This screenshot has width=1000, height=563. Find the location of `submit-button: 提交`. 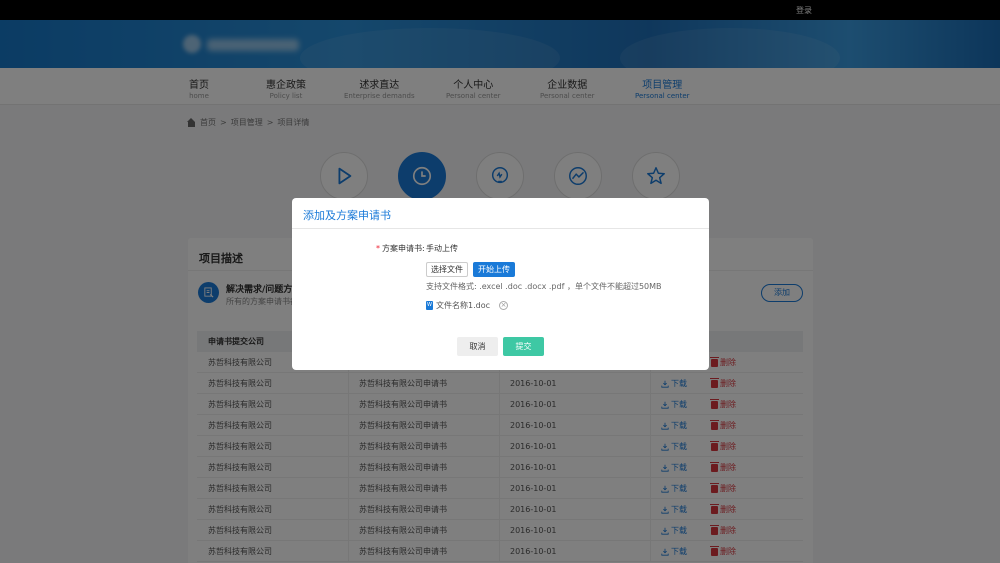

submit-button: 提交 is located at coordinates (523, 346).